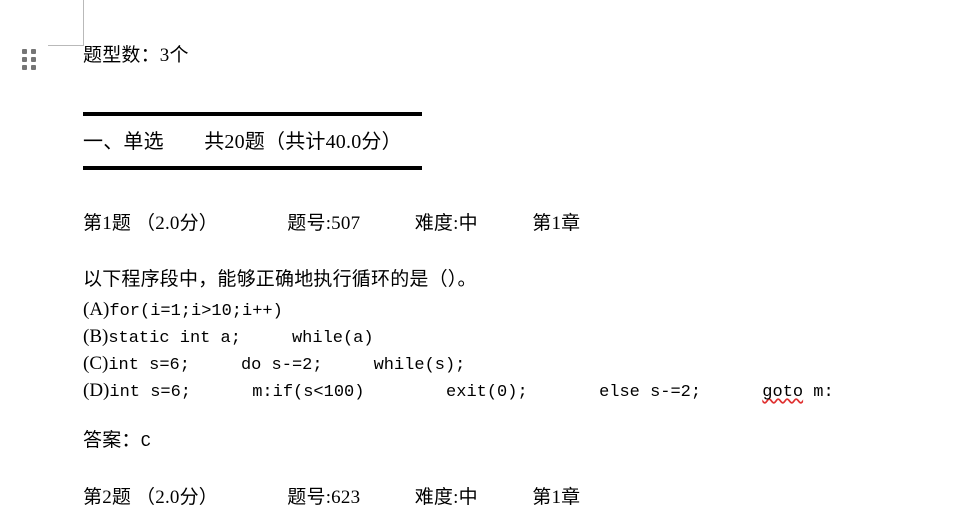  I want to click on question-type-count: 题型数：3个, so click(136, 55).